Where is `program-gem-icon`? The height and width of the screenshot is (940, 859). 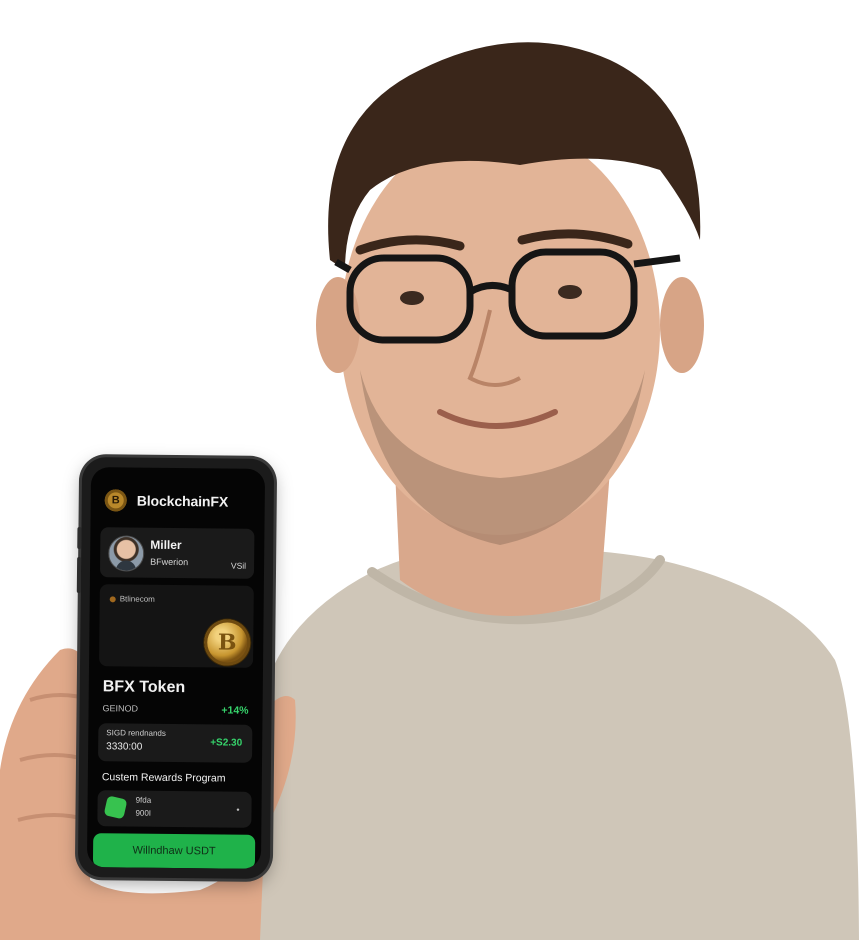
program-gem-icon is located at coordinates (115, 807).